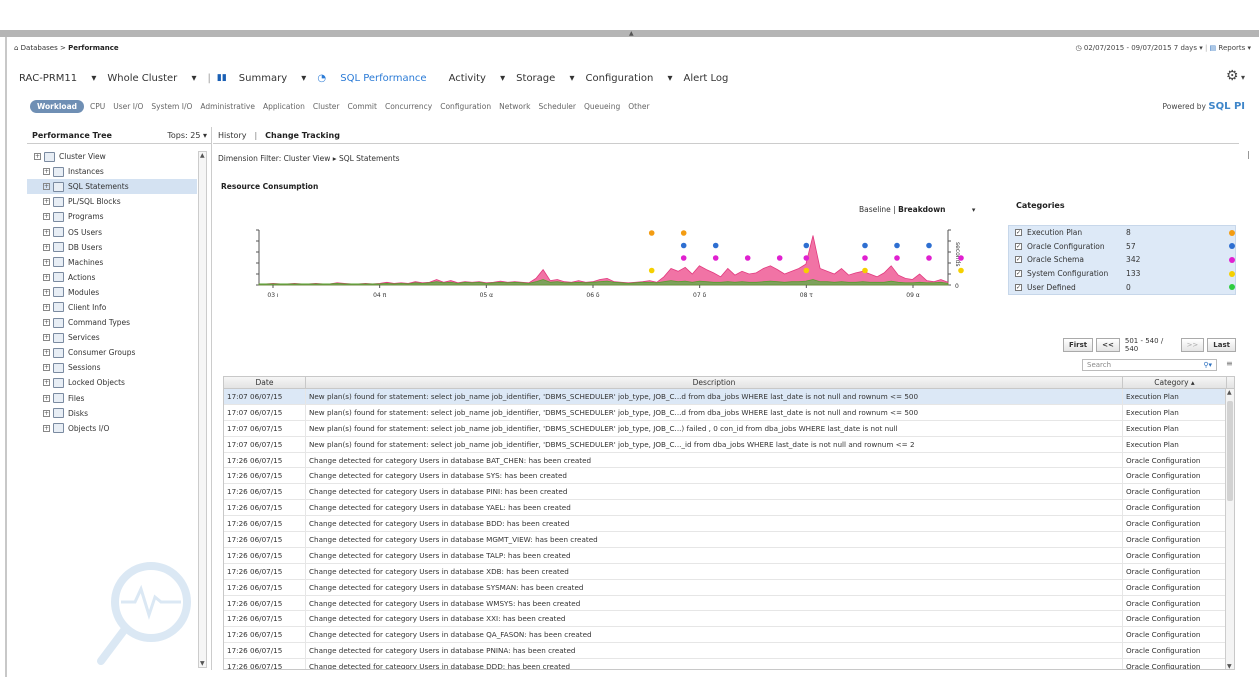 This screenshot has width=1259, height=690. Describe the element at coordinates (94, 201) in the screenshot. I see `tree-item-label: PL/SQL Blocks` at that location.